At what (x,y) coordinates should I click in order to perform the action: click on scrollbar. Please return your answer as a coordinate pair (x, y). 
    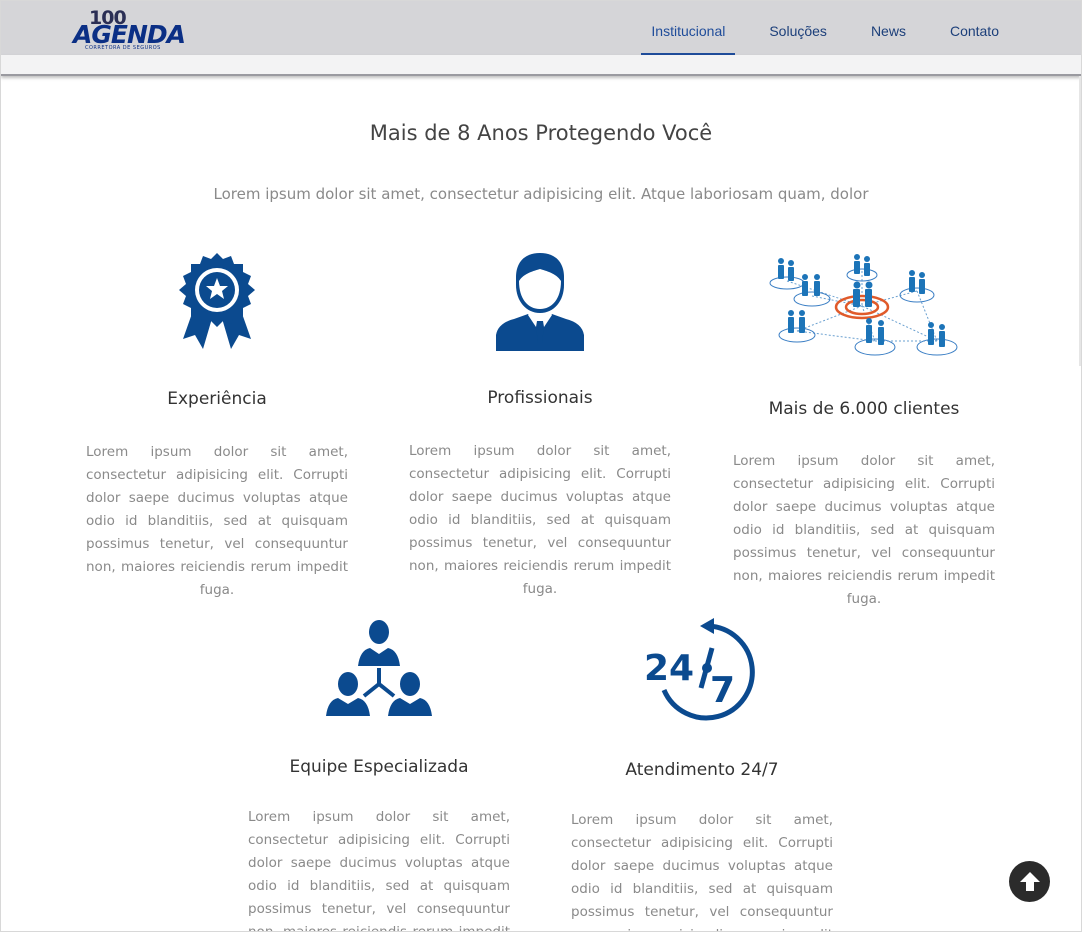
    Looking at the image, I should click on (1080, 221).